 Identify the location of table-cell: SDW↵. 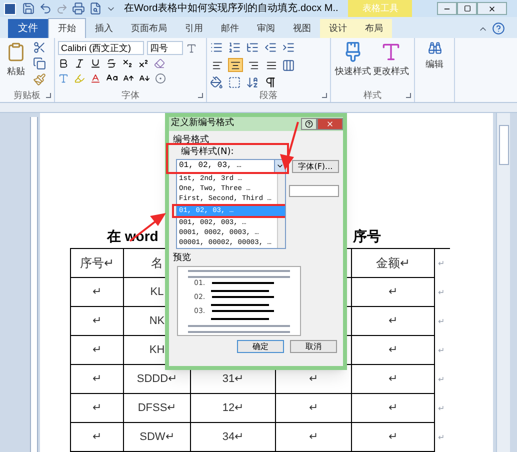
(157, 437).